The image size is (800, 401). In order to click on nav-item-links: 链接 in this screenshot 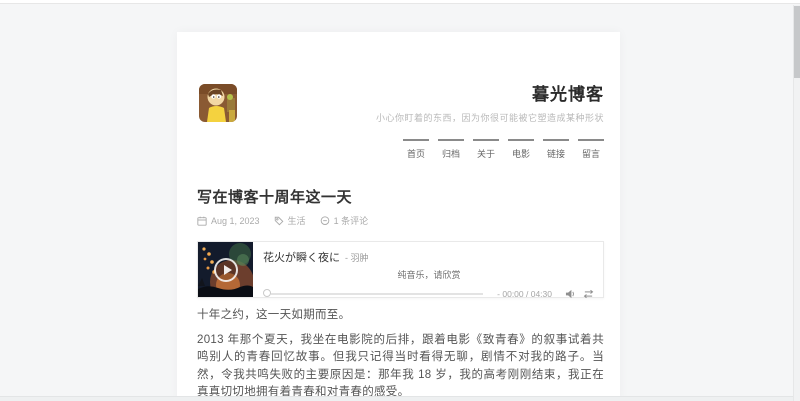, I will do `click(556, 149)`.